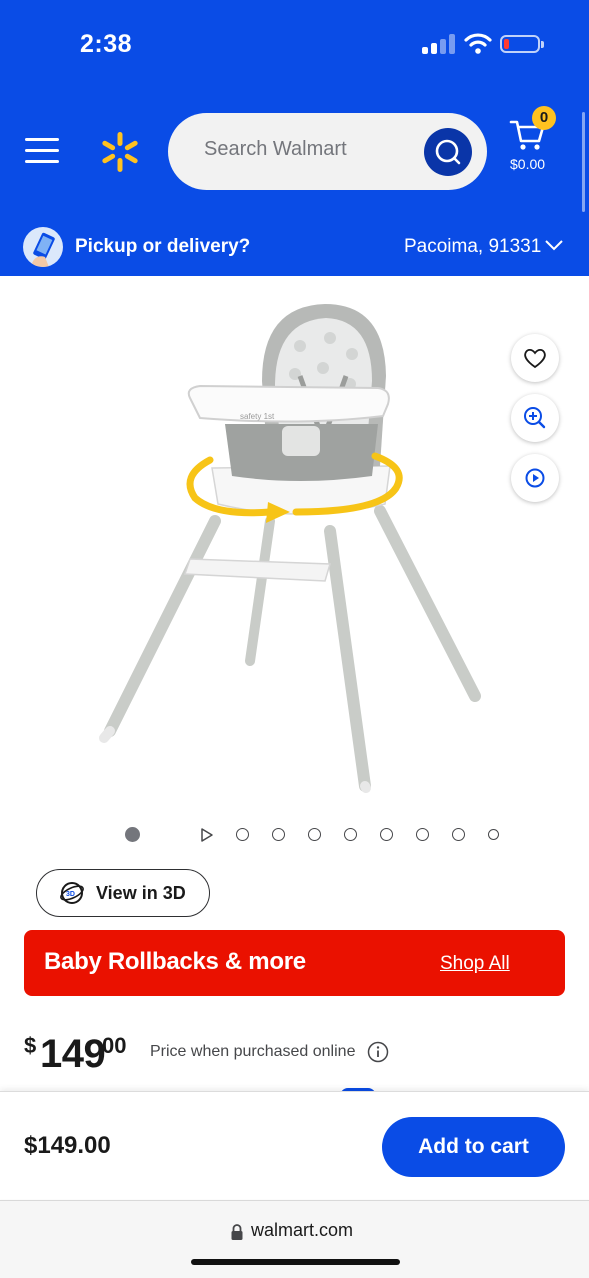 The image size is (589, 1278). What do you see at coordinates (207, 835) in the screenshot?
I see `carousel-video-icon` at bounding box center [207, 835].